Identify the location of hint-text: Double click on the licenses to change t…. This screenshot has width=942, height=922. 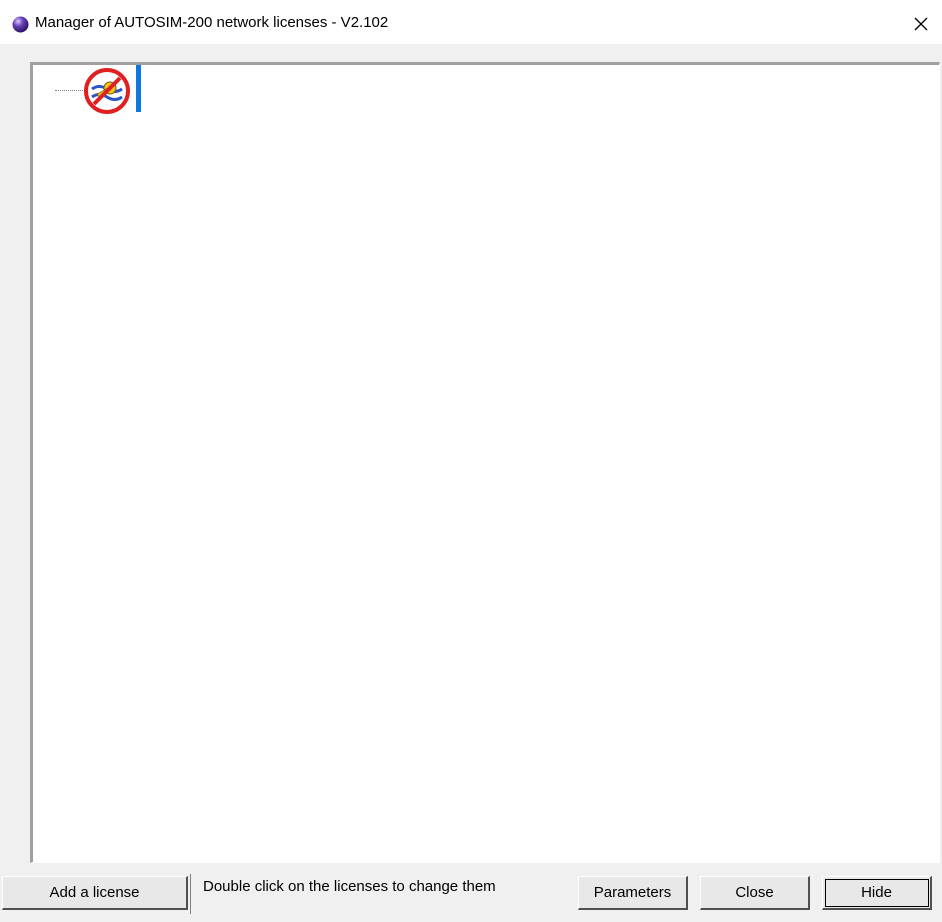
(349, 886).